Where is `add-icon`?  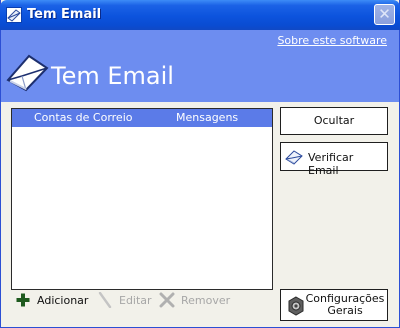 add-icon is located at coordinates (23, 300).